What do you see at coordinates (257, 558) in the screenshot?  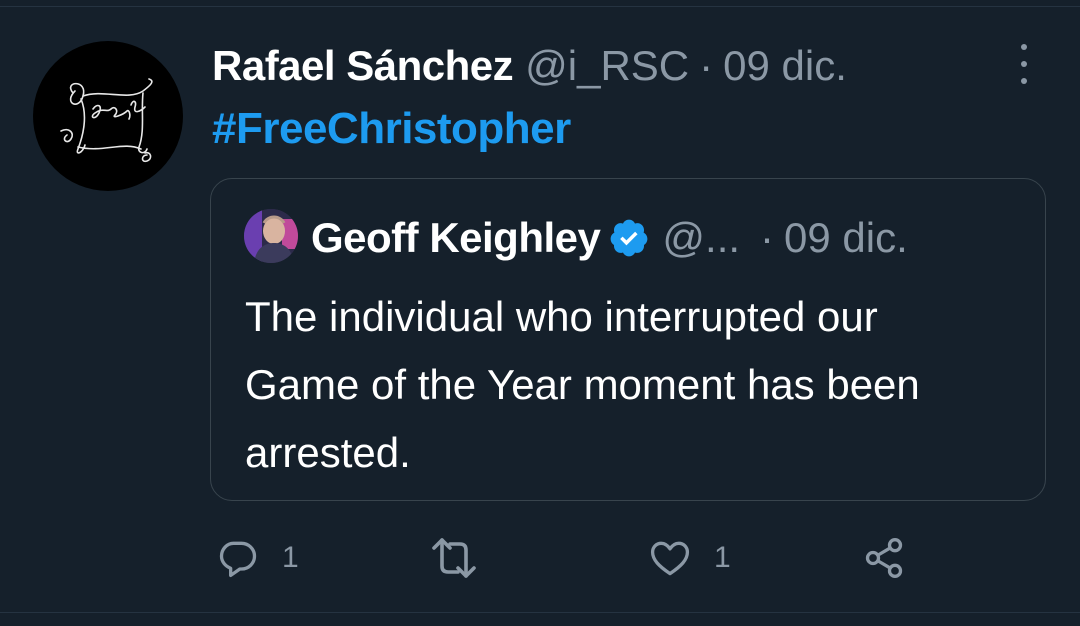 I see `reply-button: 1` at bounding box center [257, 558].